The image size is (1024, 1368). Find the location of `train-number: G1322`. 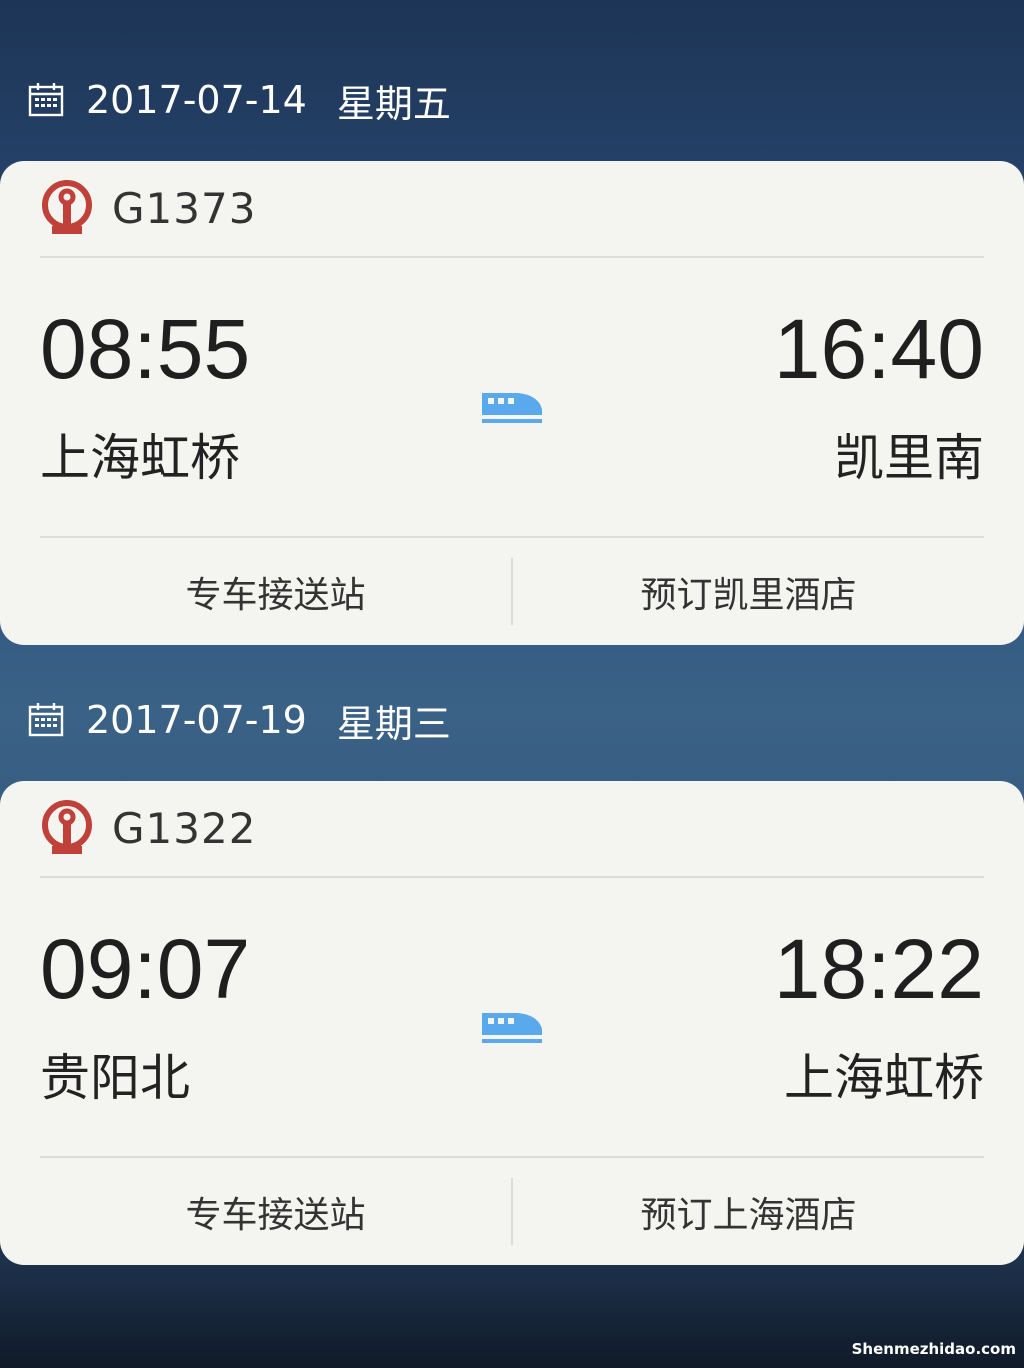

train-number: G1322 is located at coordinates (184, 828).